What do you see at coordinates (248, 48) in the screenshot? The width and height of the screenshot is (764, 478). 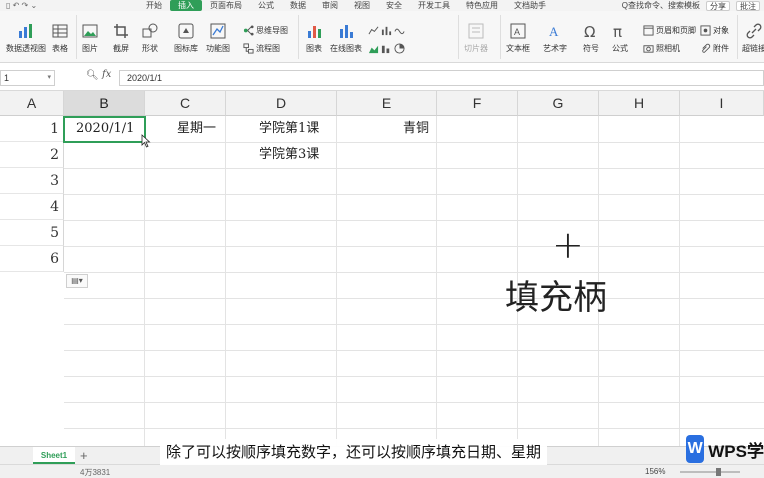 I see `flowchart-icon` at bounding box center [248, 48].